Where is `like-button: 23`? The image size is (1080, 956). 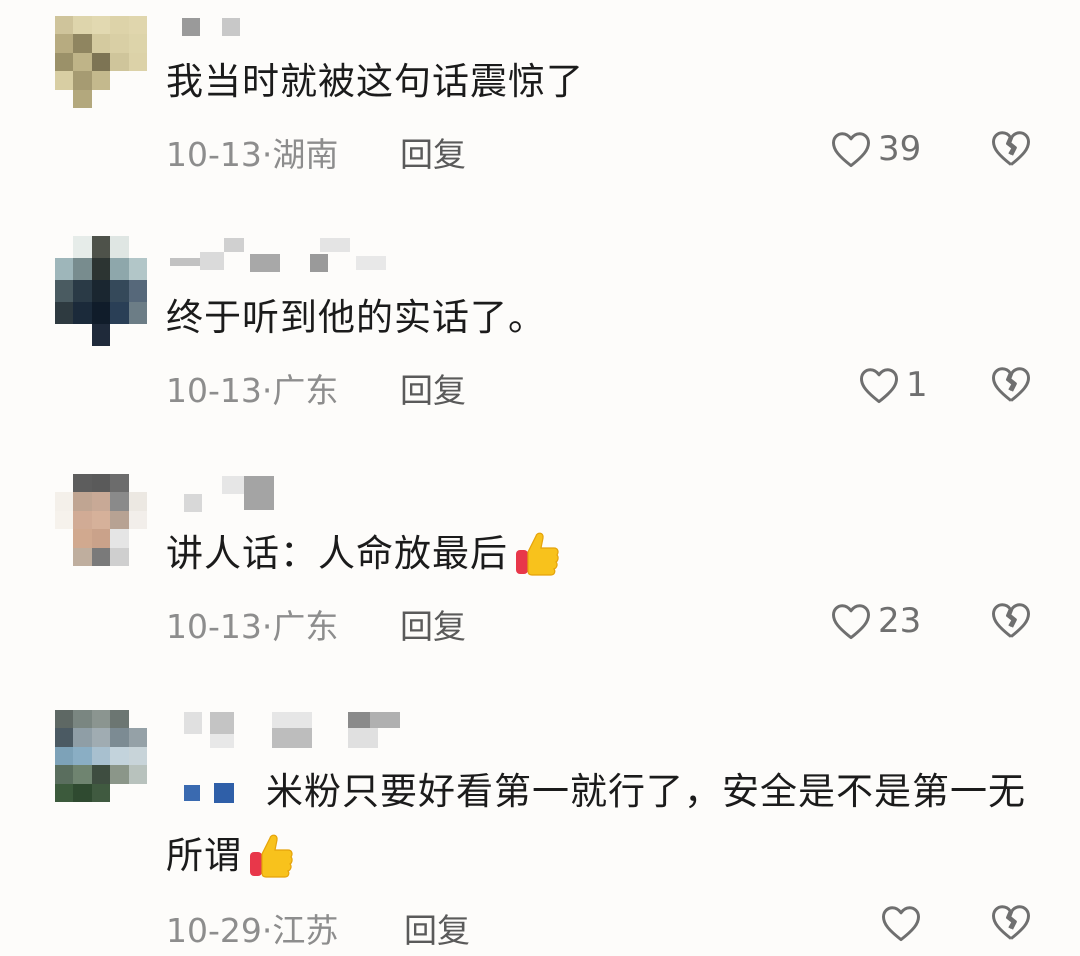 like-button: 23 is located at coordinates (890, 621).